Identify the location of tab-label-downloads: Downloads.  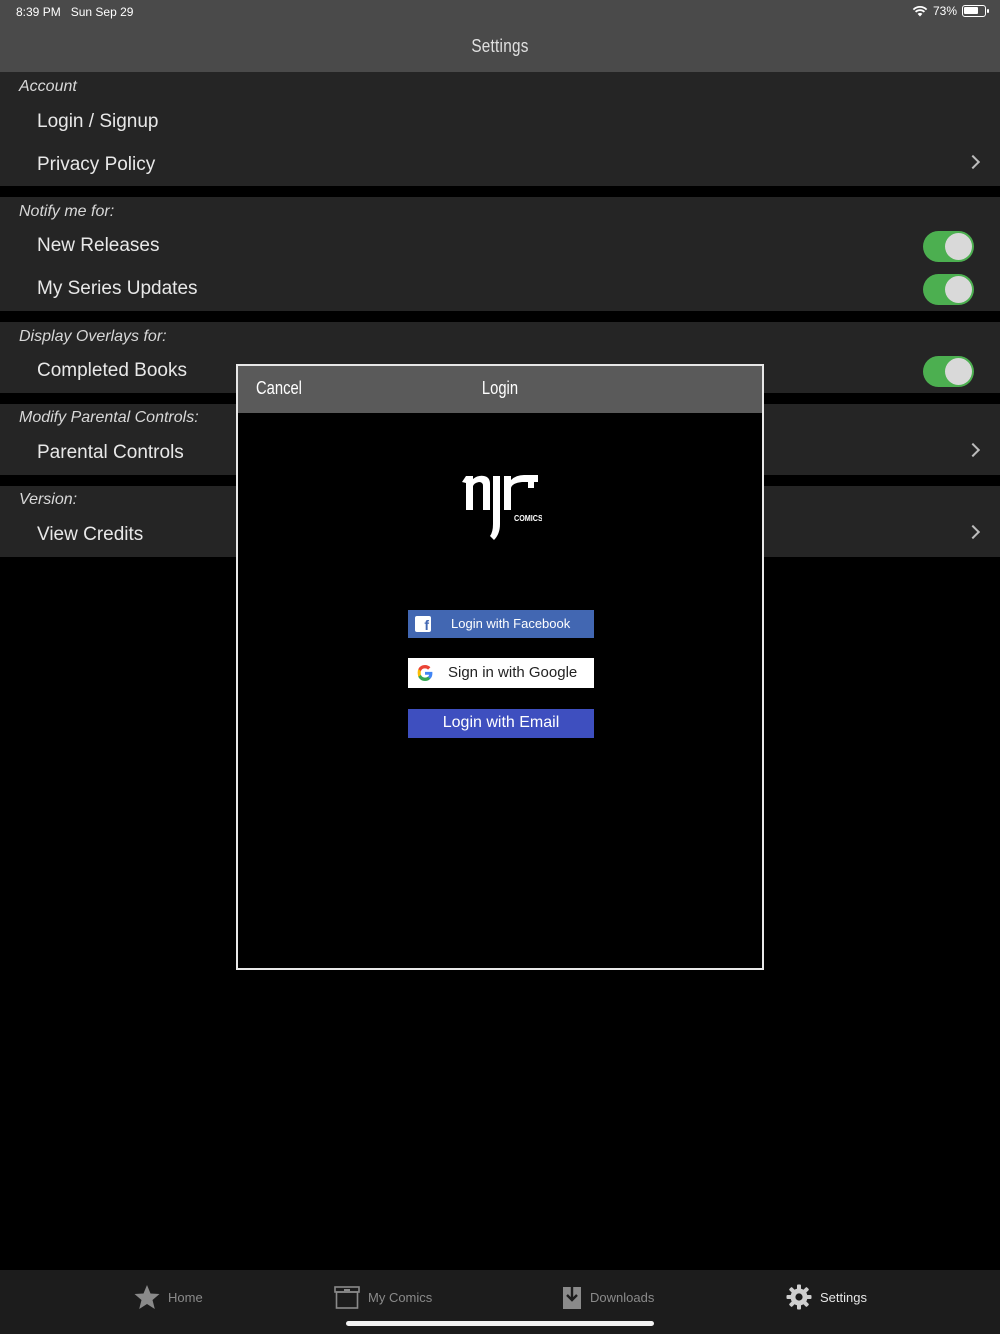
(622, 1297).